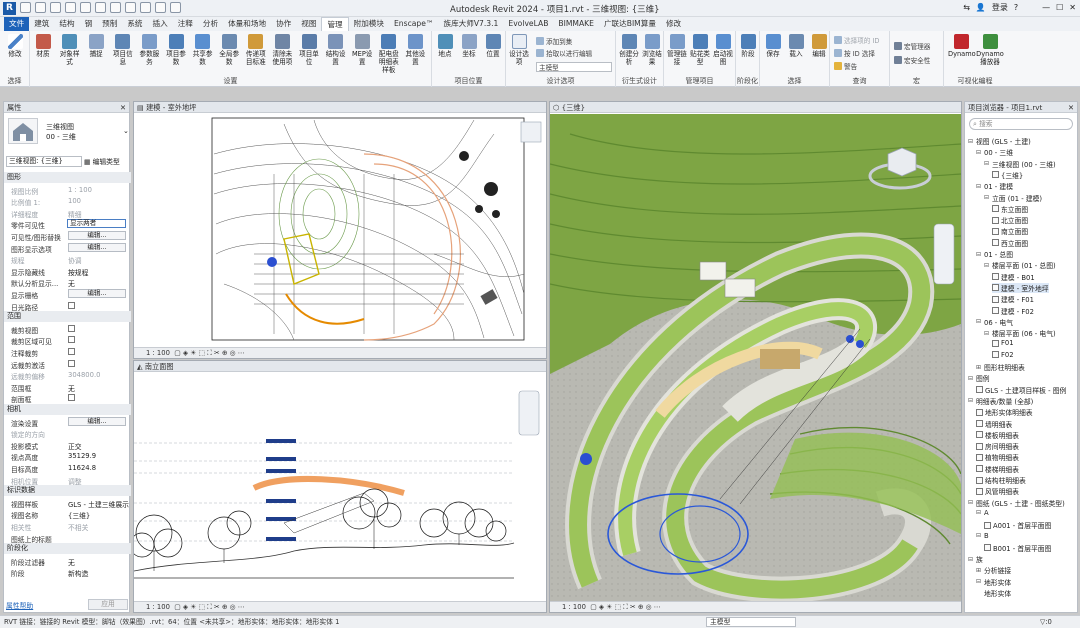  Describe the element at coordinates (1003, 355) in the screenshot. I see `browser-node: F02` at that location.